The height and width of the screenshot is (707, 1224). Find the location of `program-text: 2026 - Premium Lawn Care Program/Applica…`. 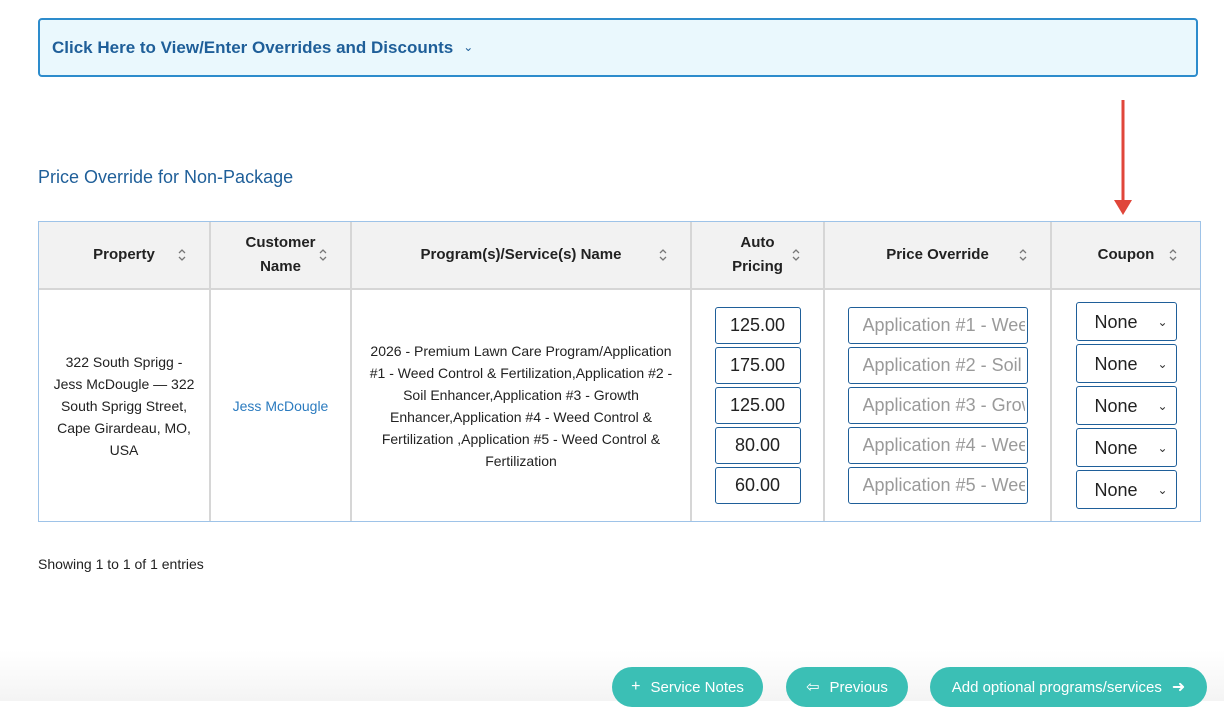

program-text: 2026 - Premium Lawn Care Program/Applica… is located at coordinates (521, 405).